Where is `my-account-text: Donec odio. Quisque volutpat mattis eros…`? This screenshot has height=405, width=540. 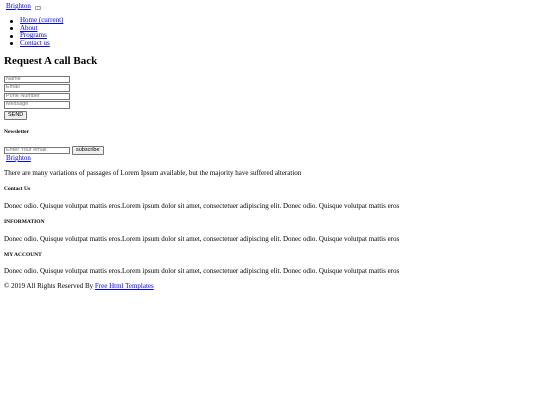
my-account-text: Donec odio. Quisque volutpat mattis eros… is located at coordinates (202, 271).